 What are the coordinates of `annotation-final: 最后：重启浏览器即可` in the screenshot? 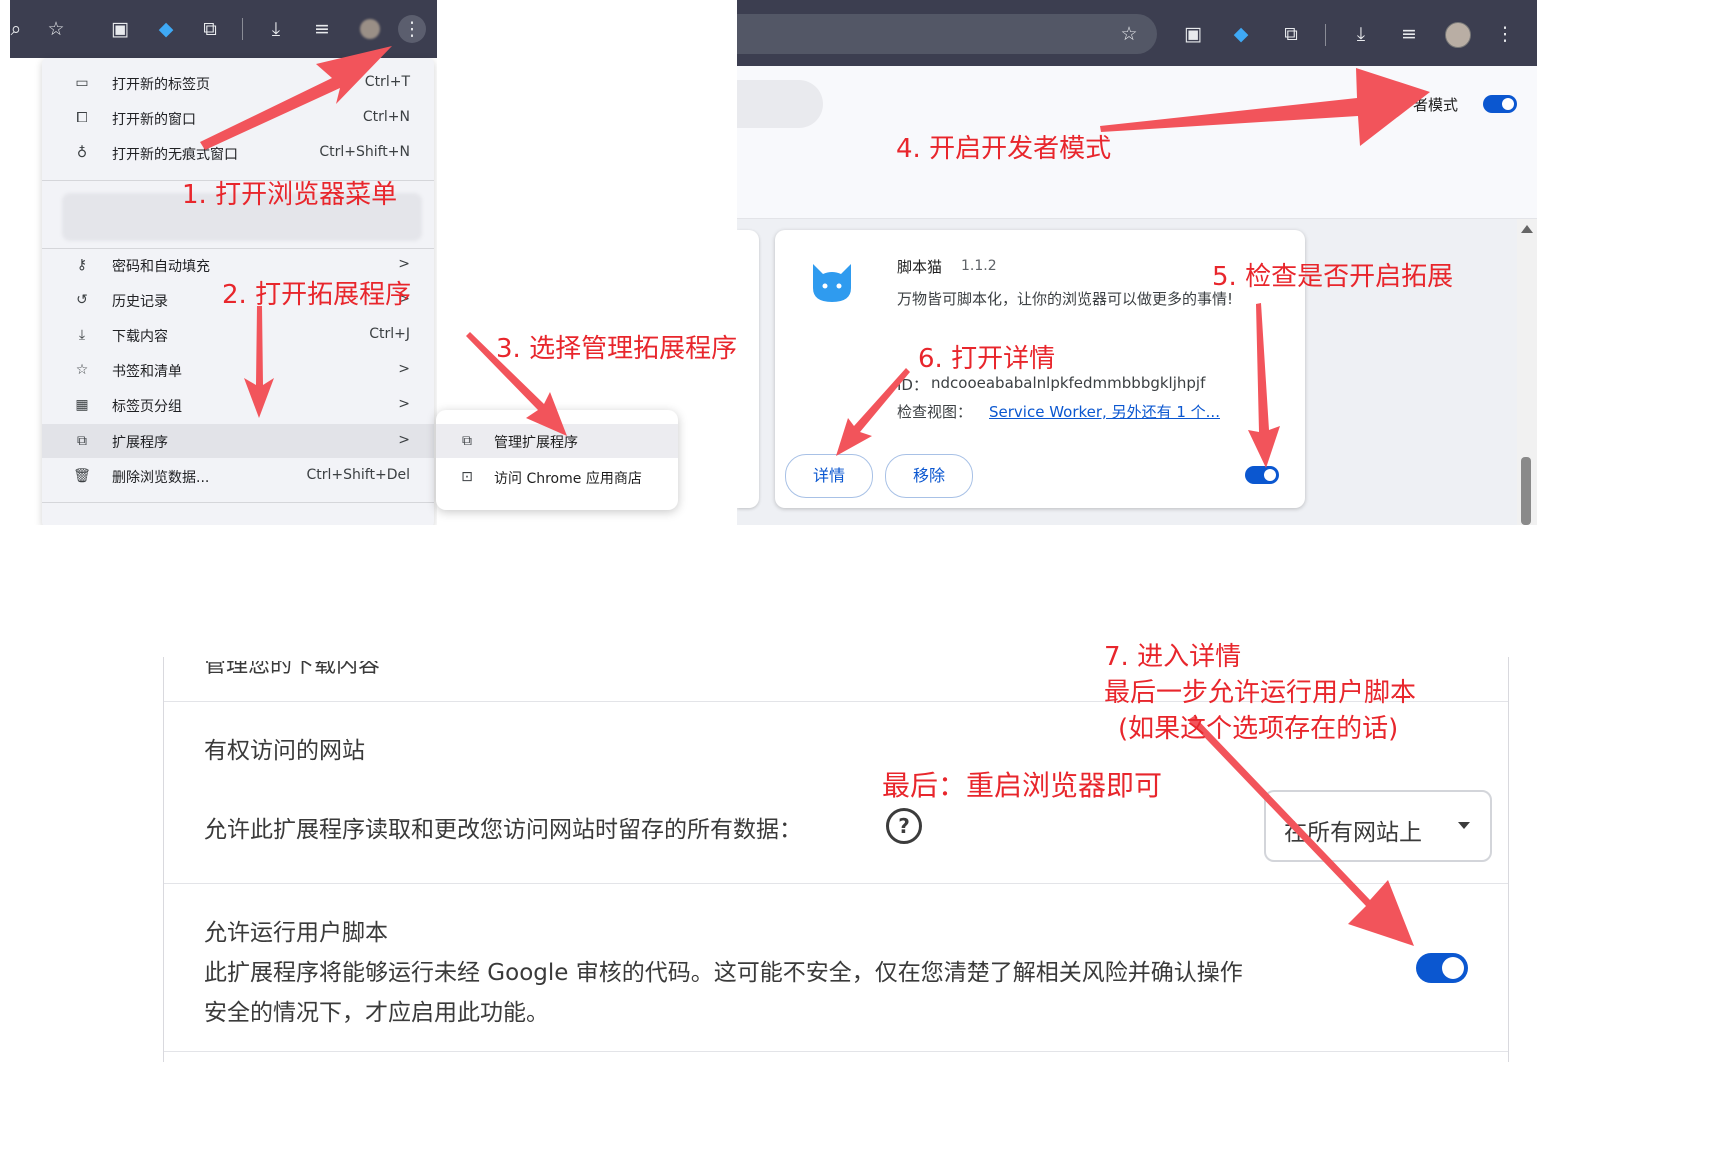 It's located at (1022, 785).